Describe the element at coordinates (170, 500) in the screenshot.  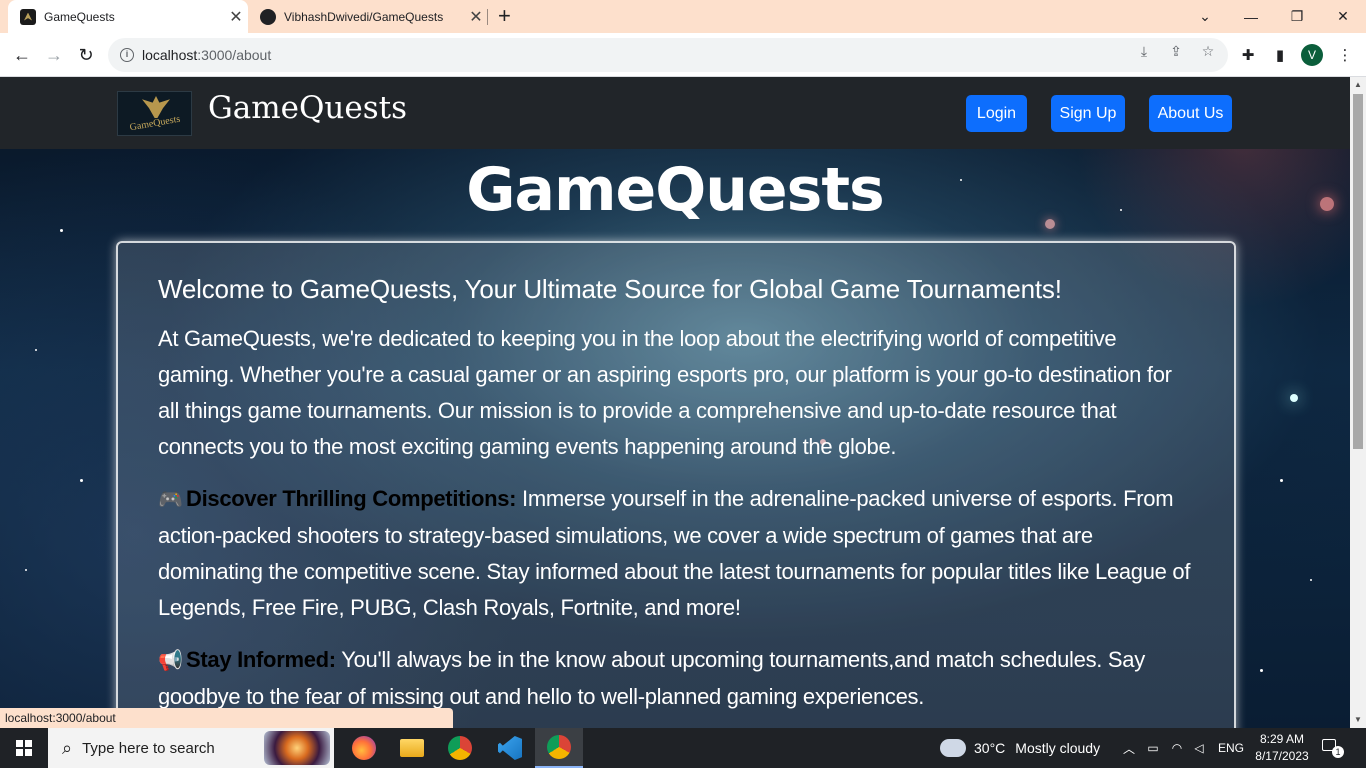
I see `game-controller-icon: 🎮` at that location.